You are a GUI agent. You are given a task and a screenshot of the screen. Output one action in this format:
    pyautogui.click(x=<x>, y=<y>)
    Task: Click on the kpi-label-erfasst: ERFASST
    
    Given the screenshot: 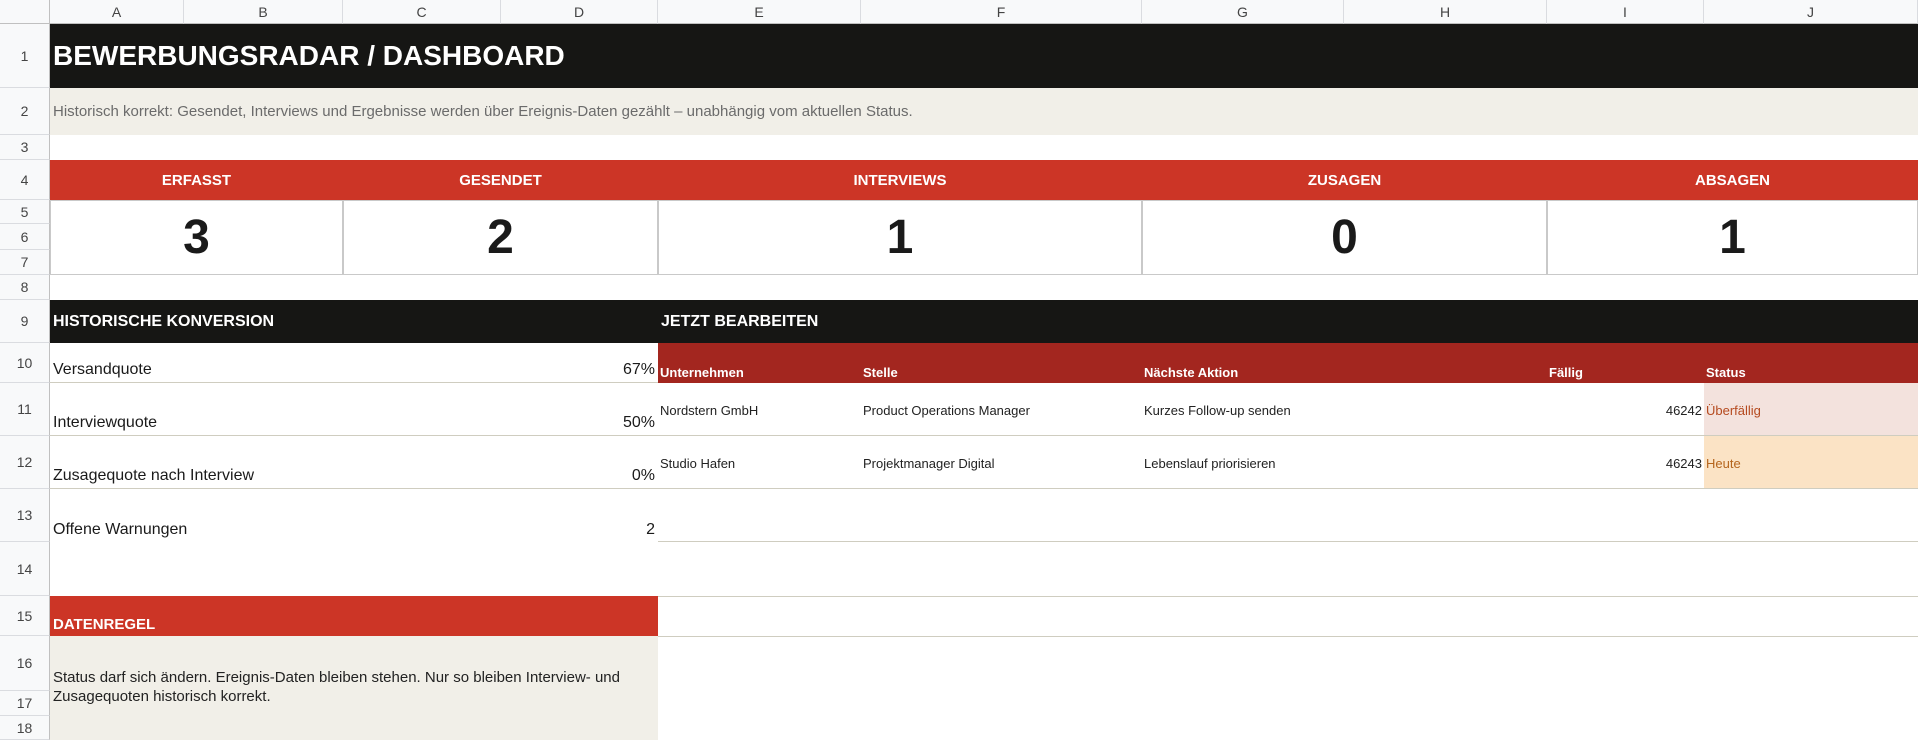 What is the action you would take?
    pyautogui.click(x=196, y=180)
    